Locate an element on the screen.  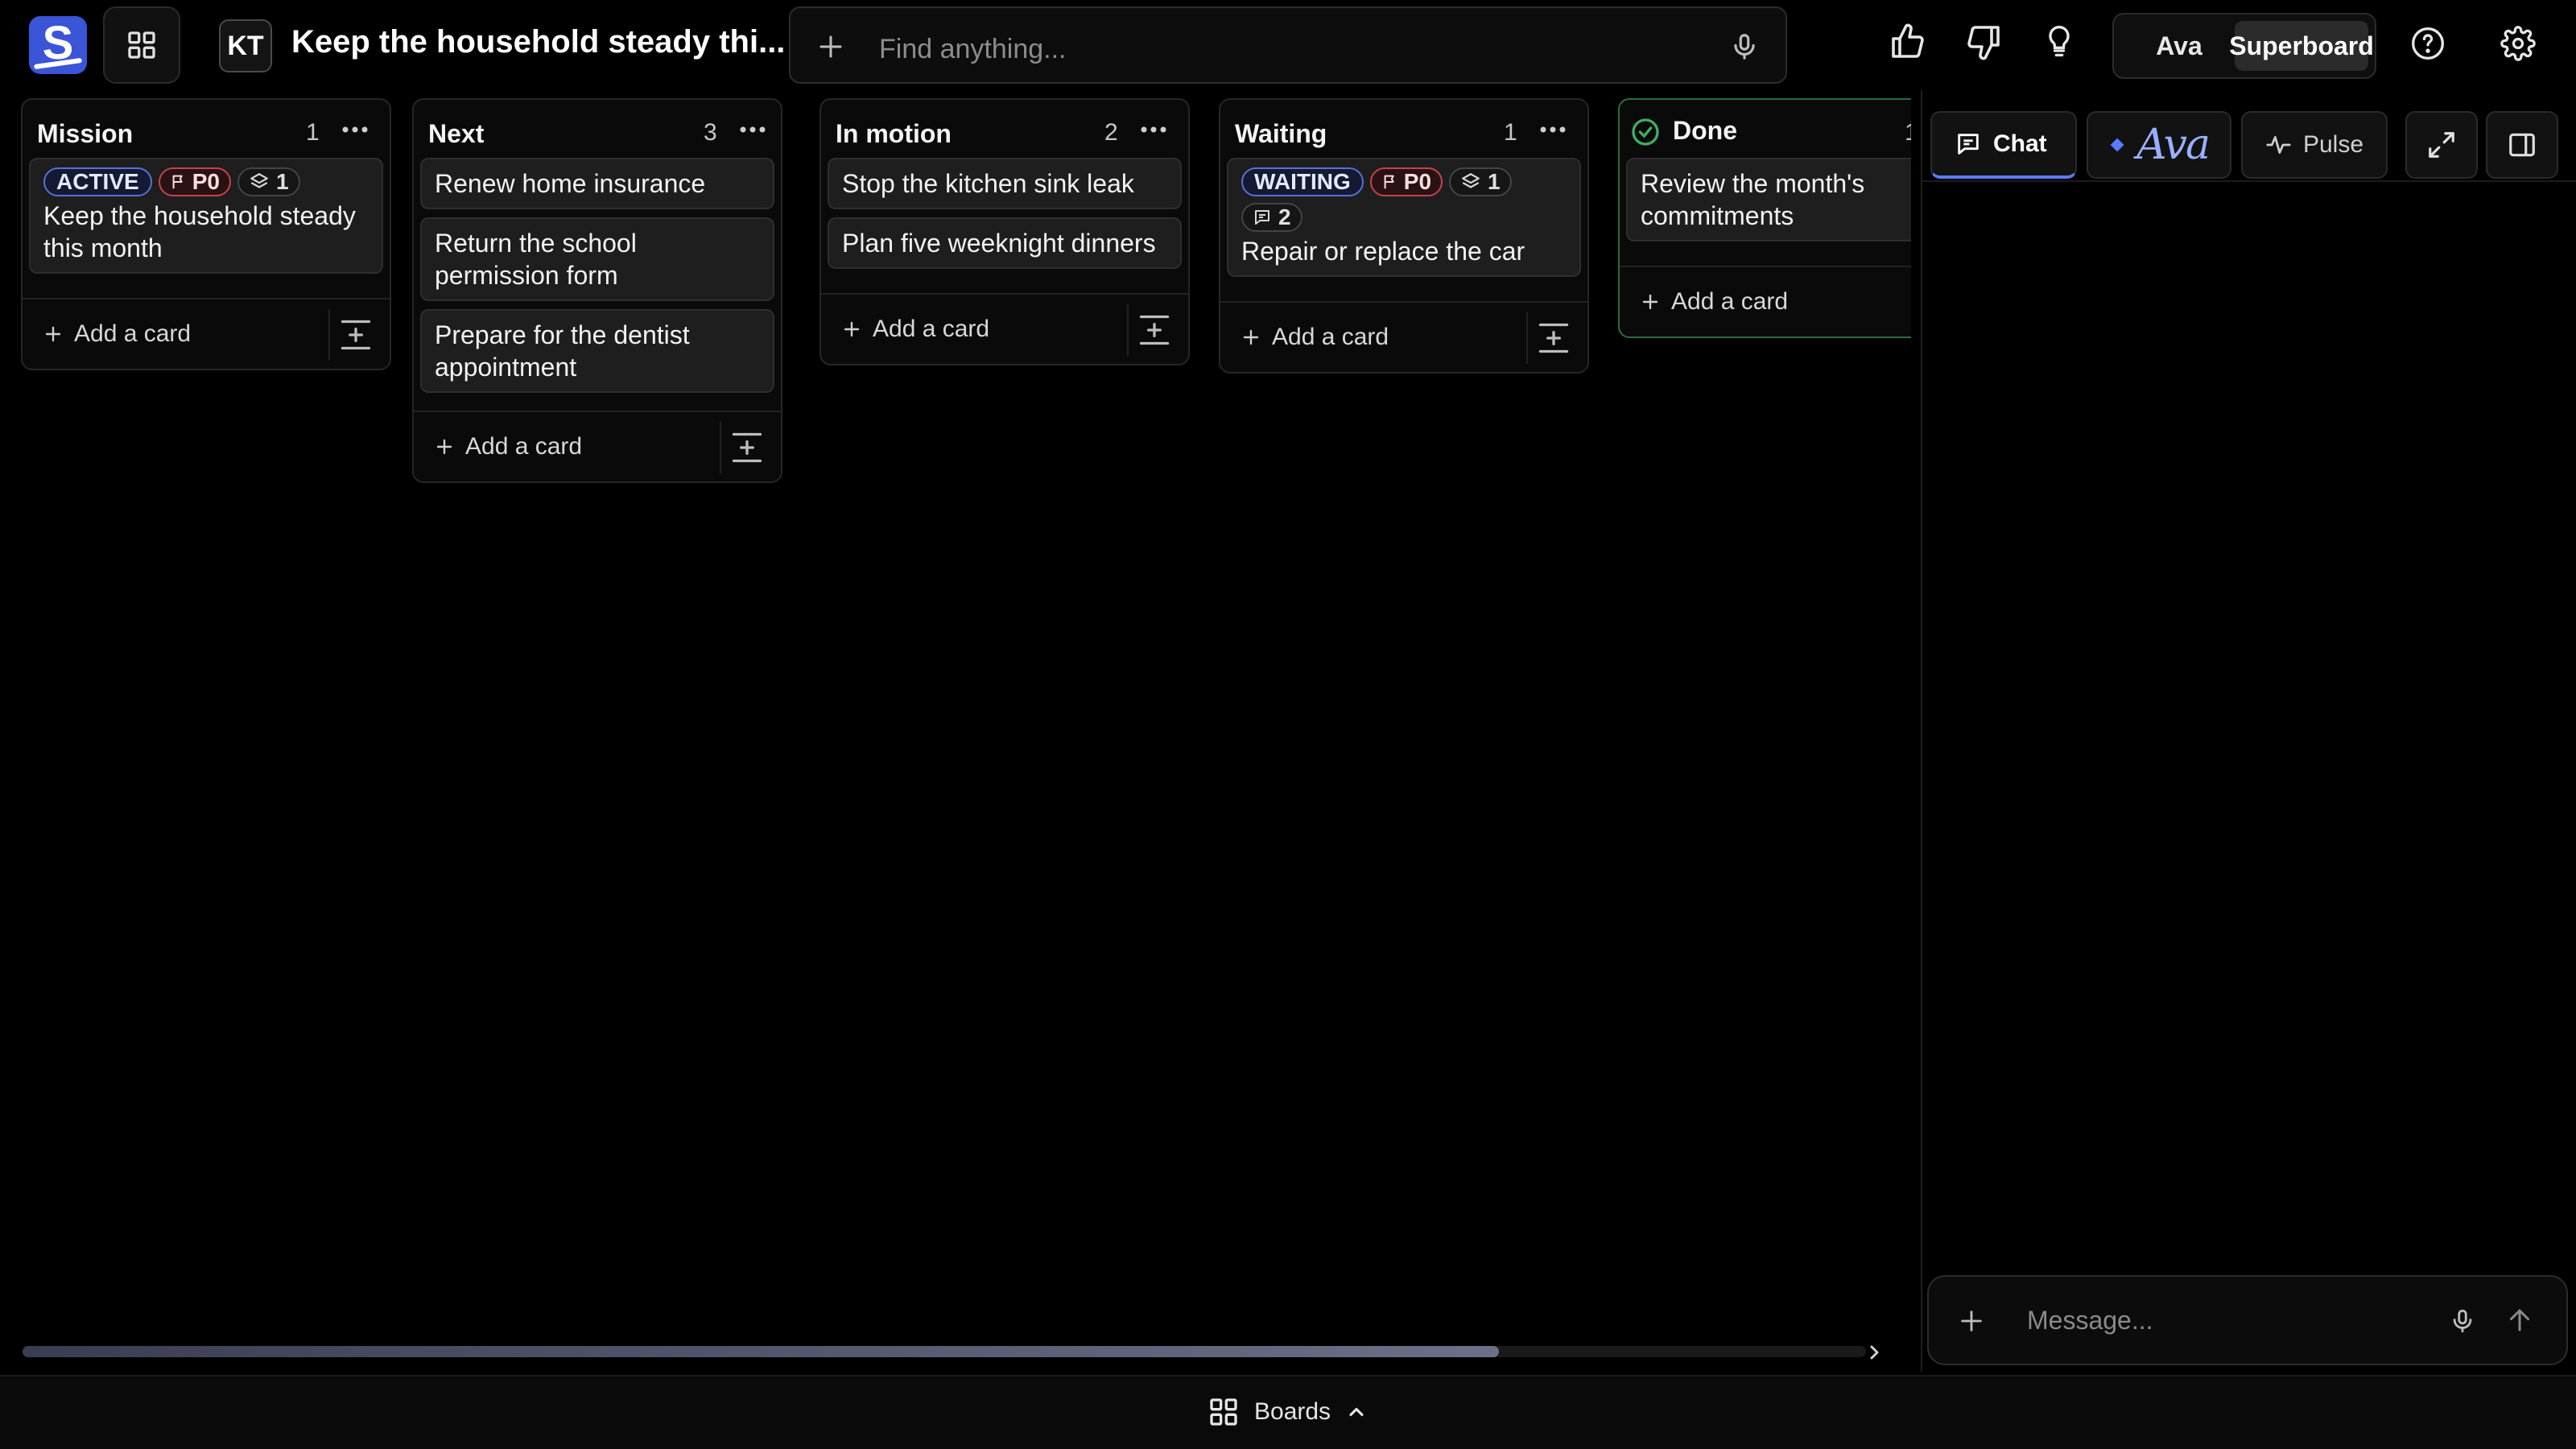
tab-ava: Ava is located at coordinates (2159, 145).